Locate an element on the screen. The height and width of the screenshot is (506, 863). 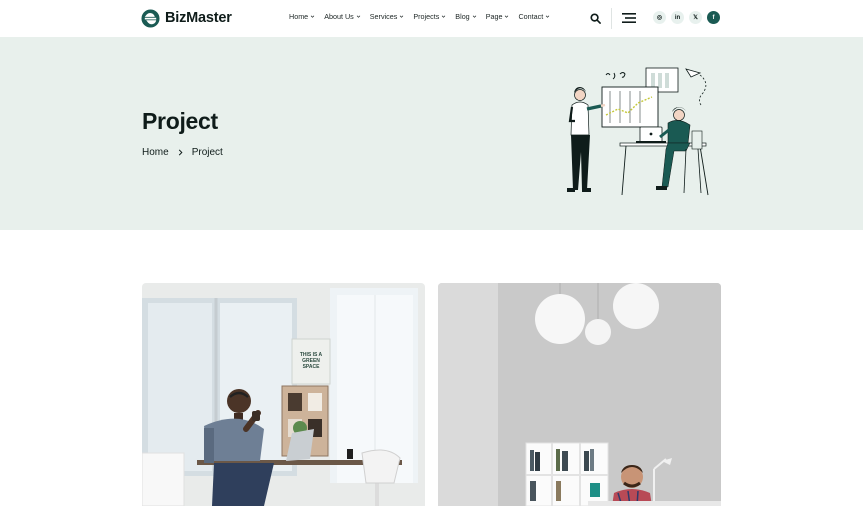
project-card: THIS IS A GREEN SPACE is located at coordinates (283, 394).